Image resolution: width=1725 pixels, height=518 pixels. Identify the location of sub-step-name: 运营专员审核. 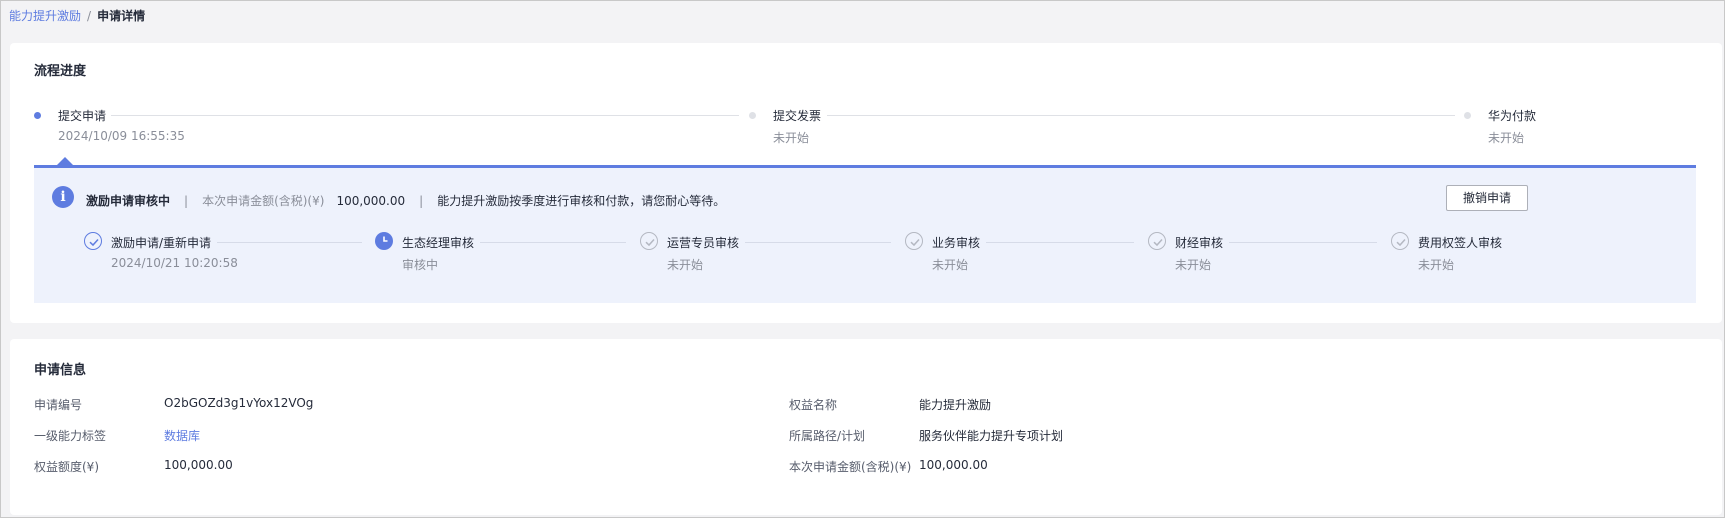
(703, 243).